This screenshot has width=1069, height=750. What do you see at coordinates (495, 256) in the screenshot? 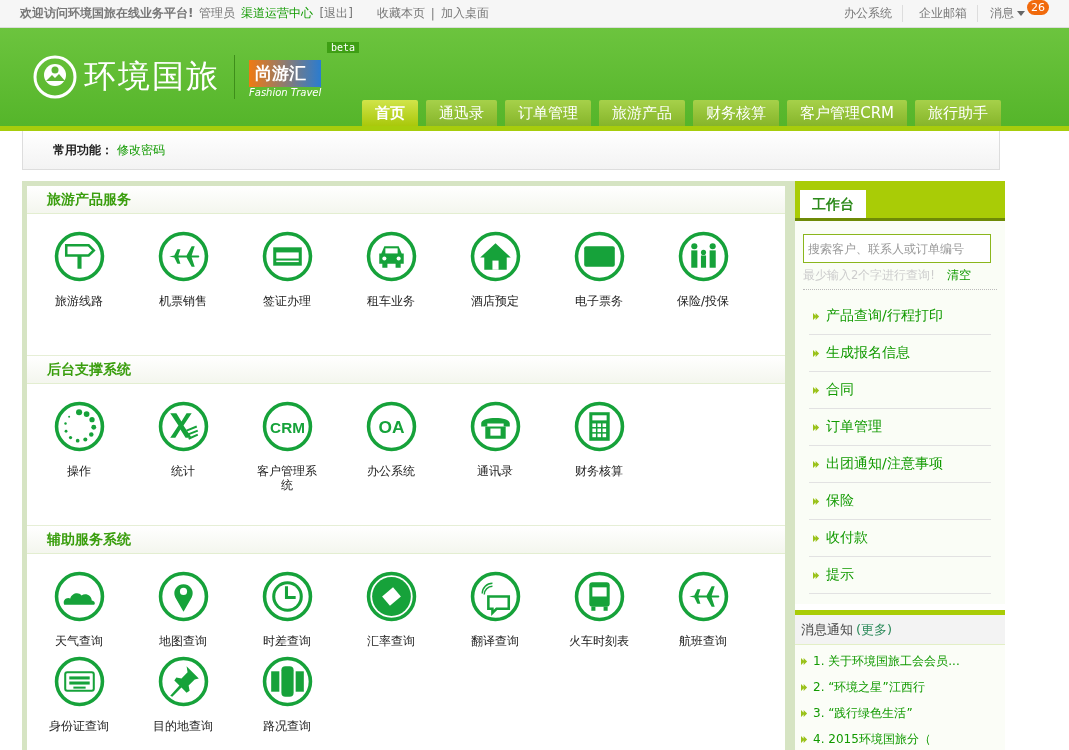
I see `house-icon` at bounding box center [495, 256].